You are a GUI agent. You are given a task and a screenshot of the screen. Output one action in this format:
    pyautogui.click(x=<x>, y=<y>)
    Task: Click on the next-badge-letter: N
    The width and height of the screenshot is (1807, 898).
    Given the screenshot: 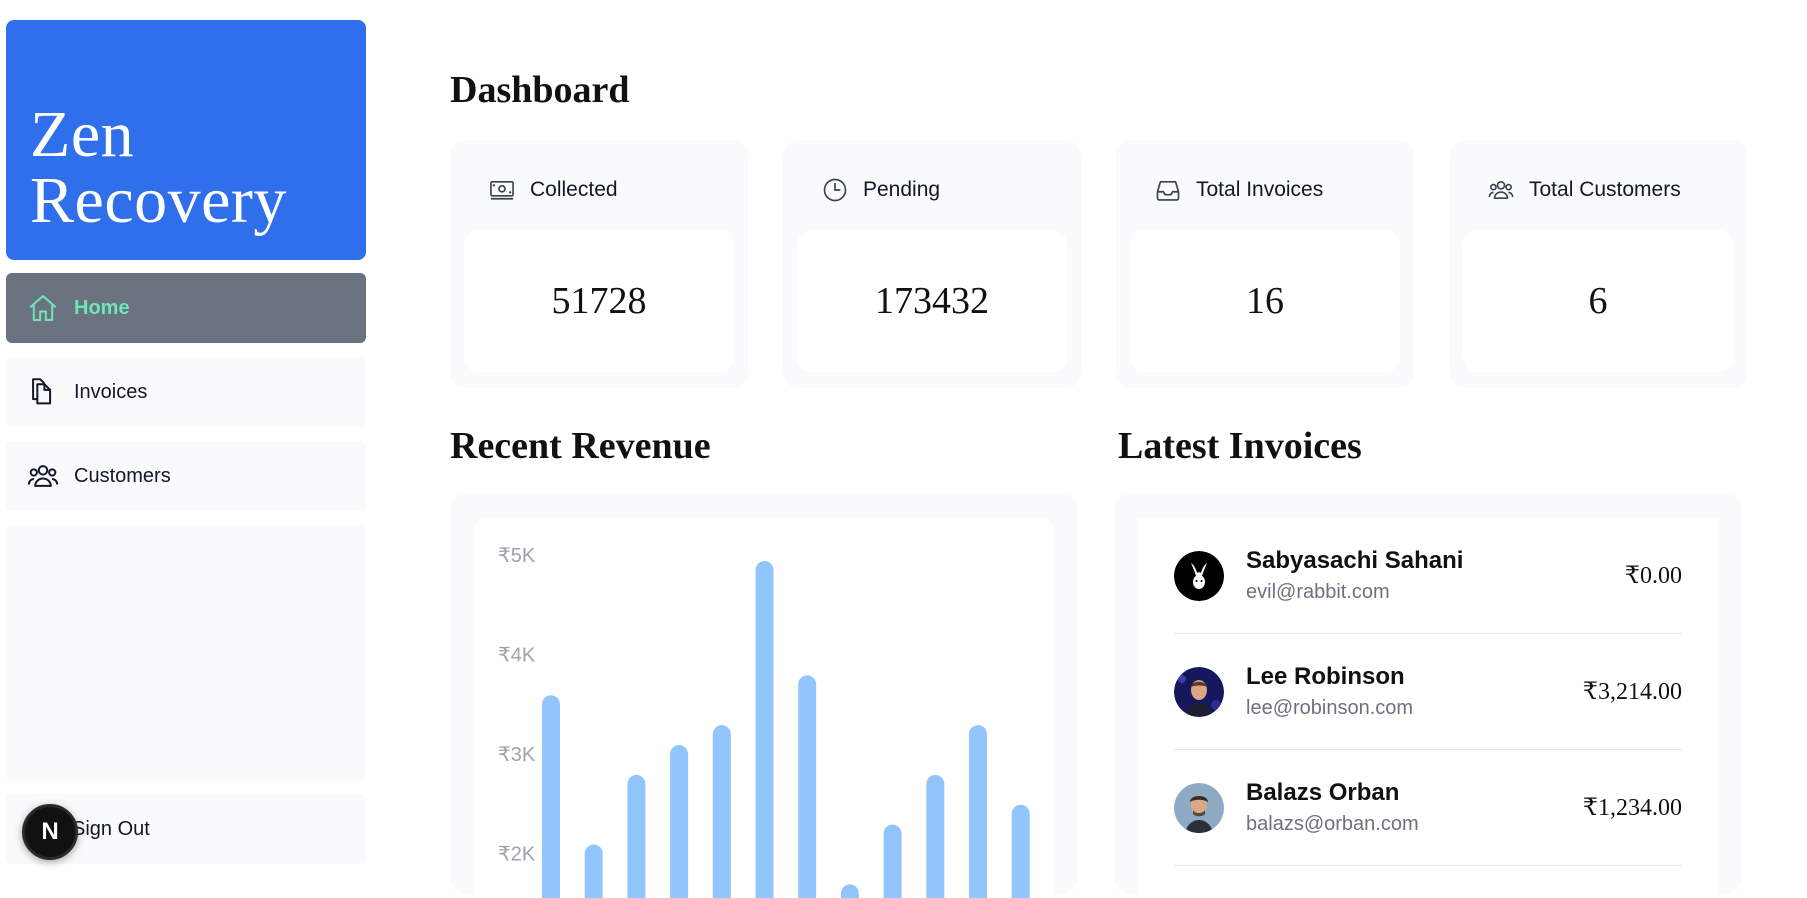 What is the action you would take?
    pyautogui.click(x=50, y=831)
    